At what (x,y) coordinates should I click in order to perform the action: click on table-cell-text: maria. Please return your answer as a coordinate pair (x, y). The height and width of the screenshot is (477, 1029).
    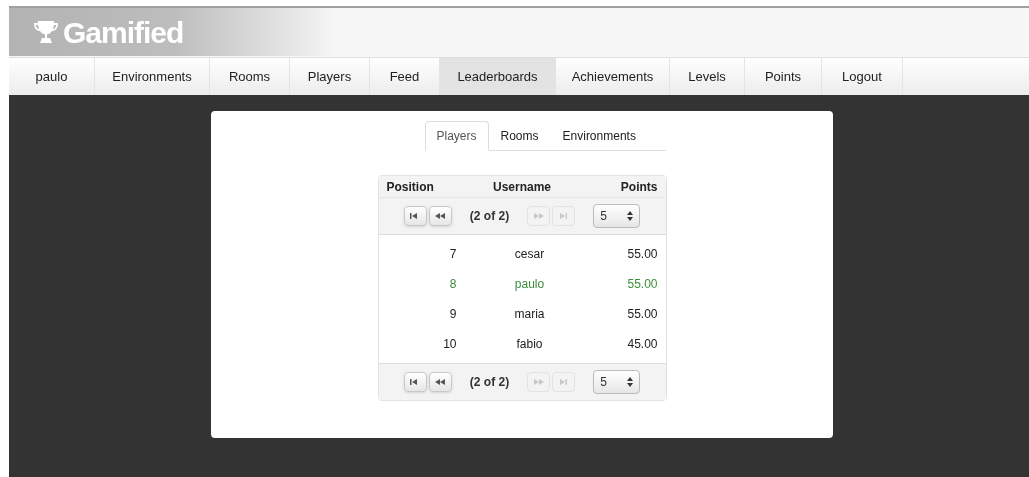
    Looking at the image, I should click on (529, 314).